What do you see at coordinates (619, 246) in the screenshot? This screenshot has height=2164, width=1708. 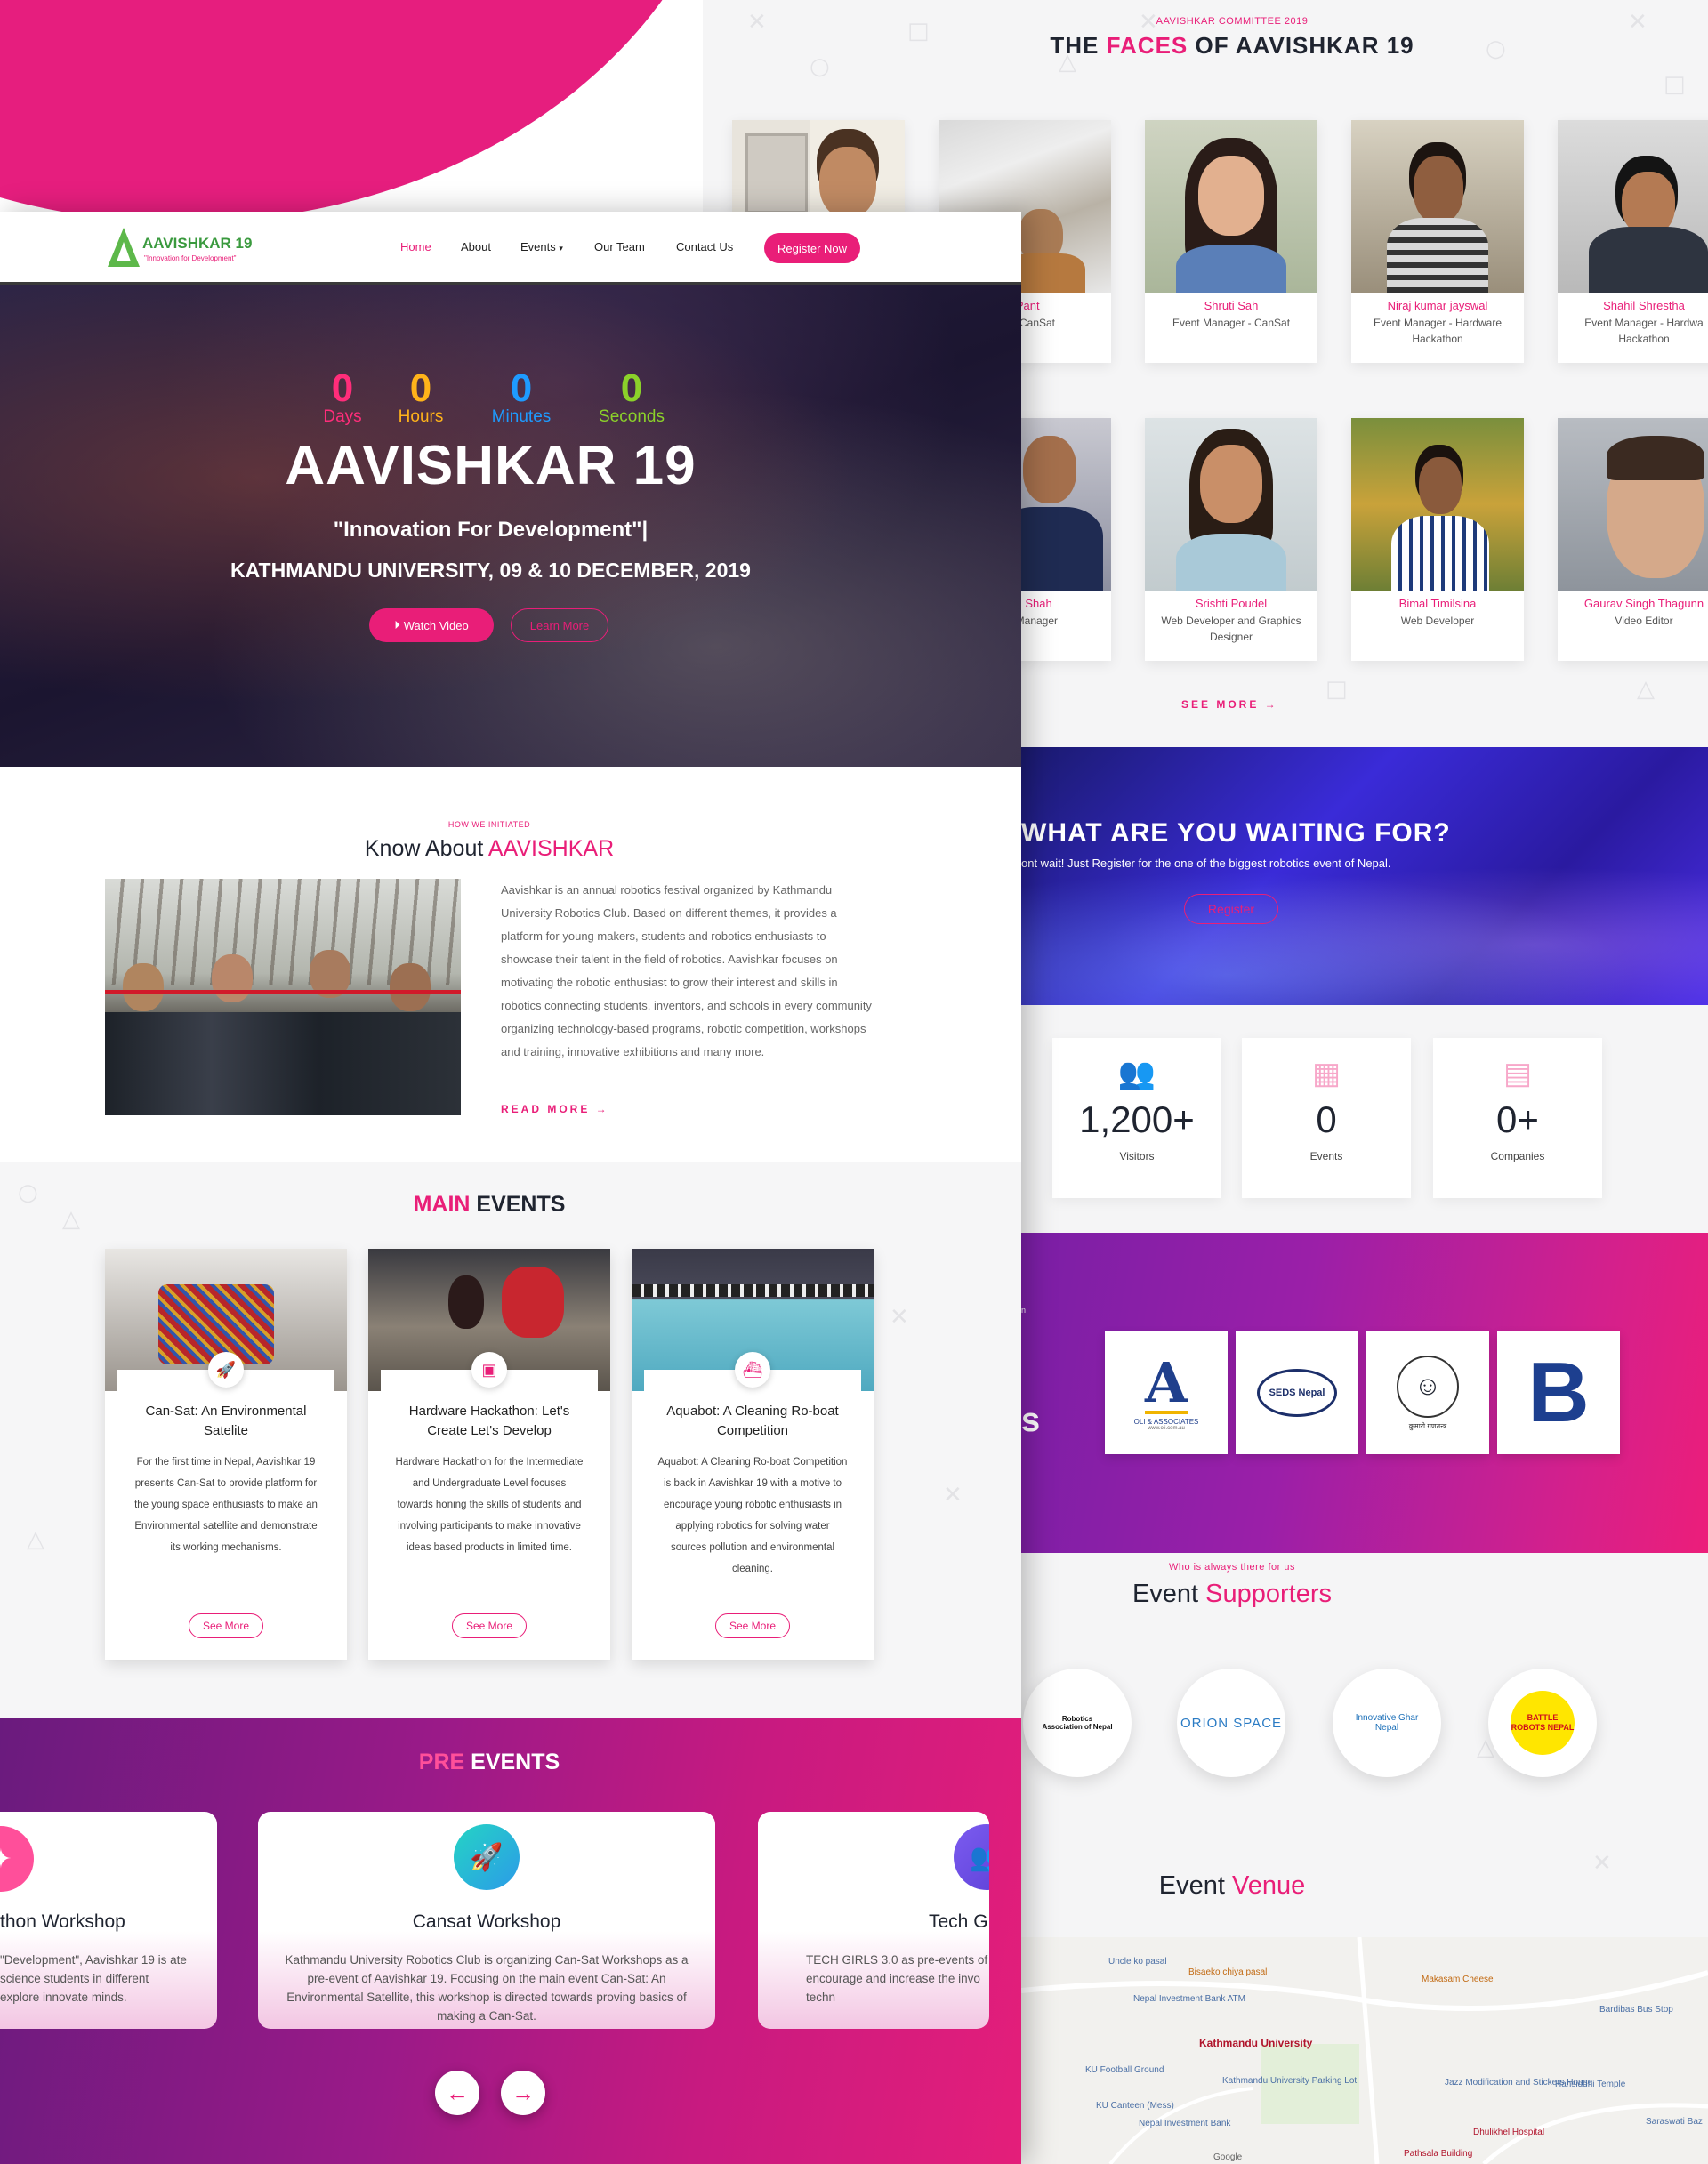 I see `nav-our-team: Our Team` at bounding box center [619, 246].